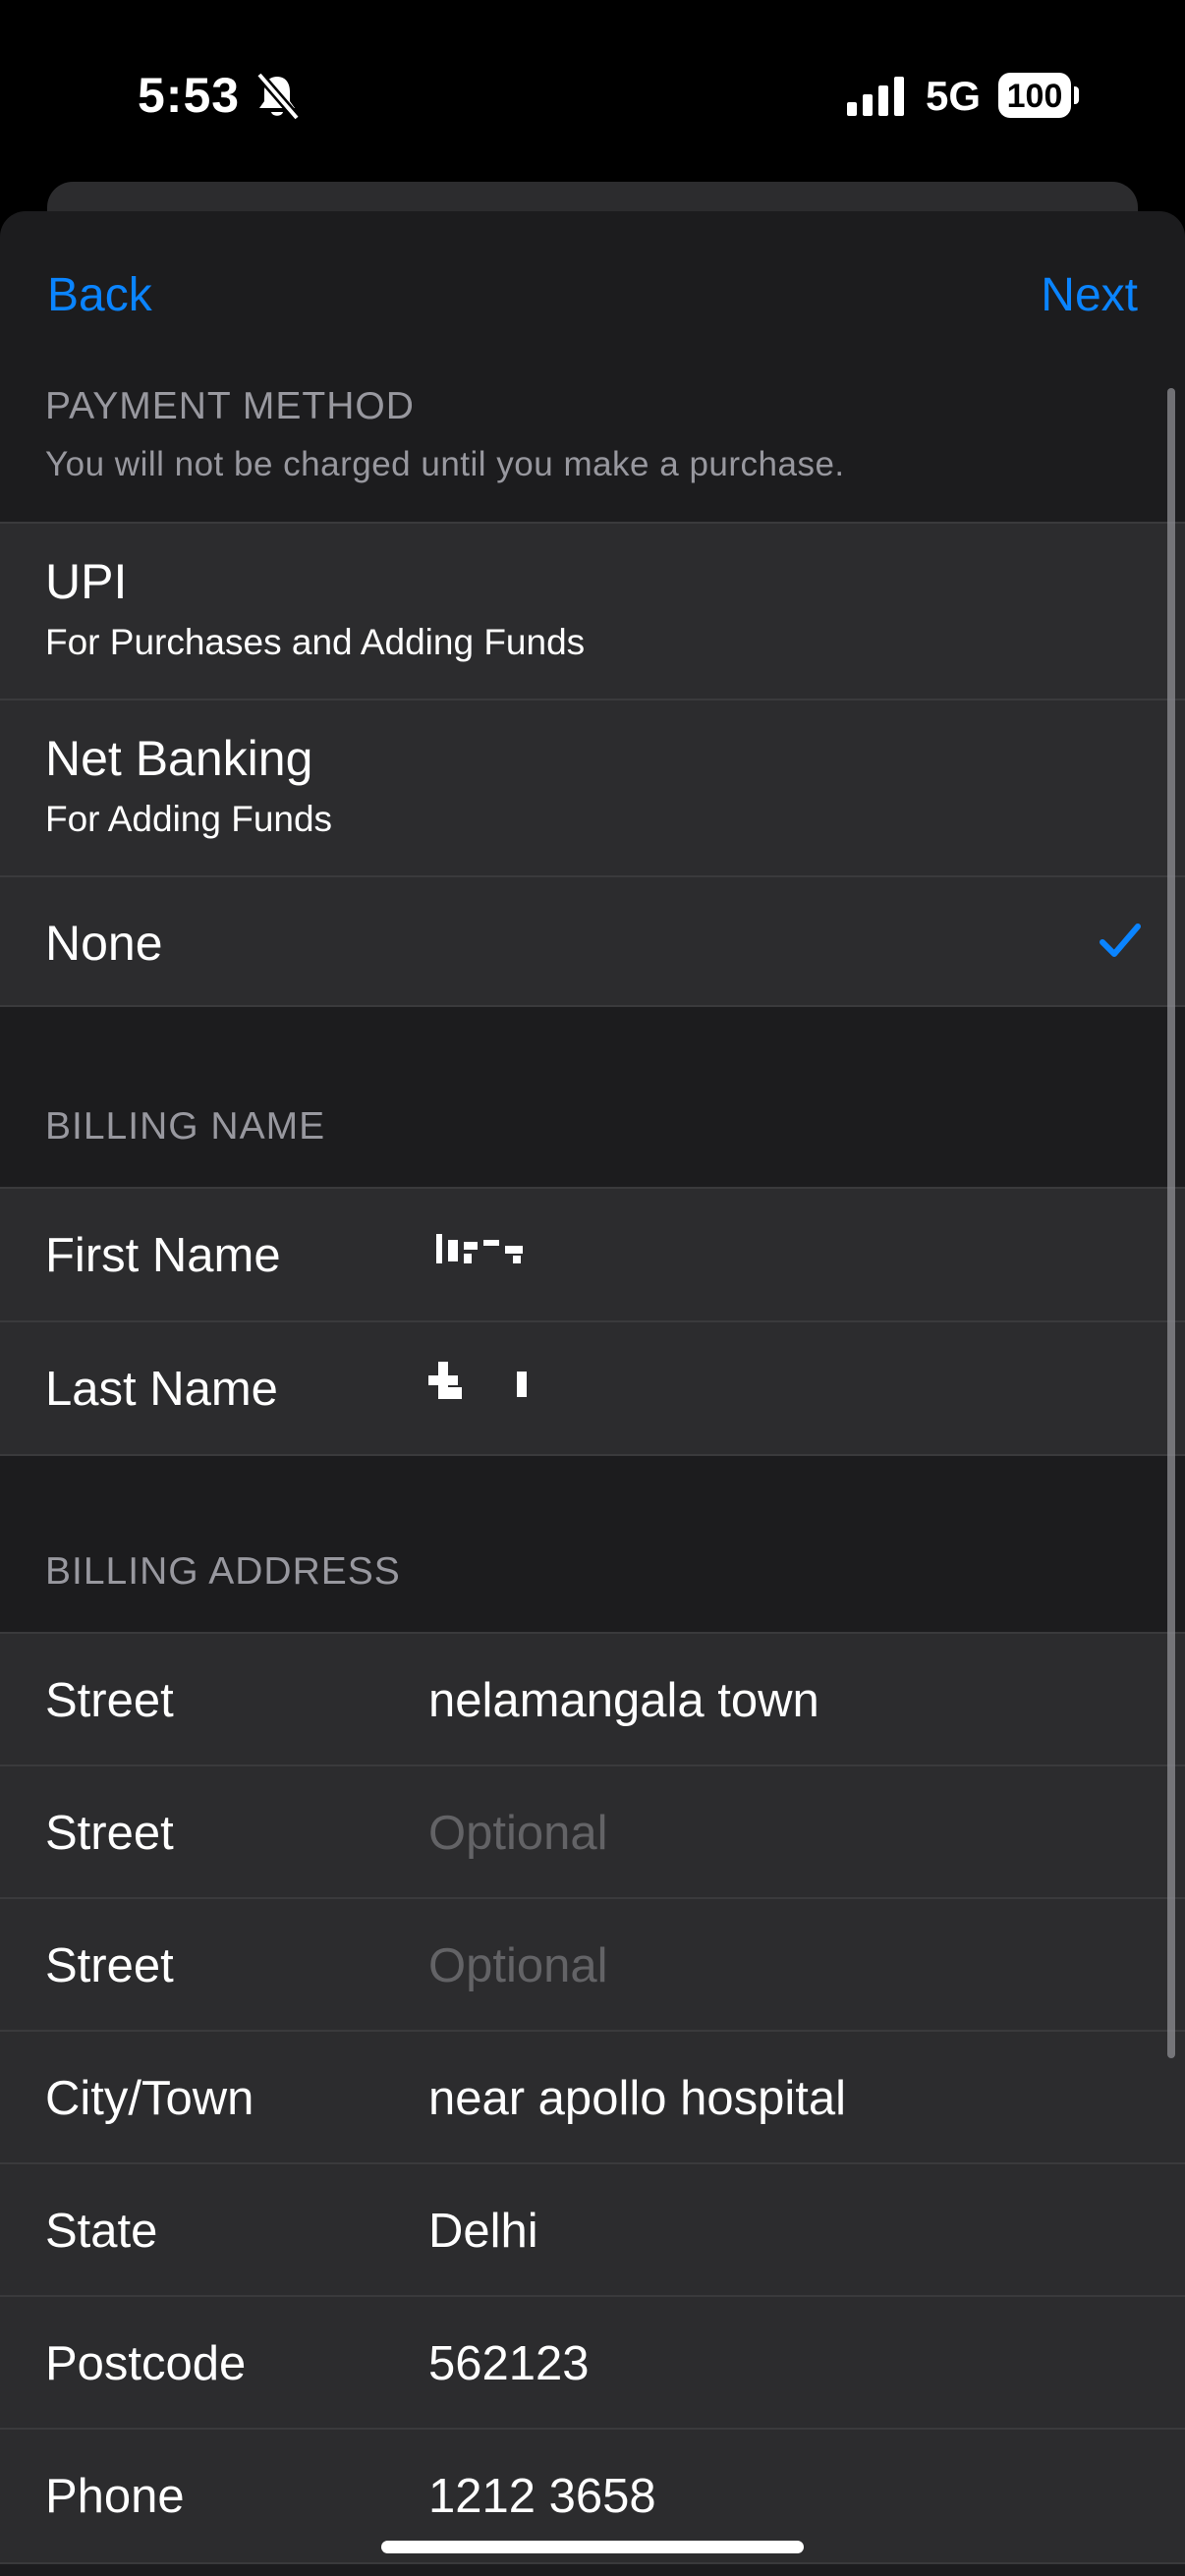 The height and width of the screenshot is (2576, 1185). What do you see at coordinates (278, 96) in the screenshot?
I see `bell-slash-icon` at bounding box center [278, 96].